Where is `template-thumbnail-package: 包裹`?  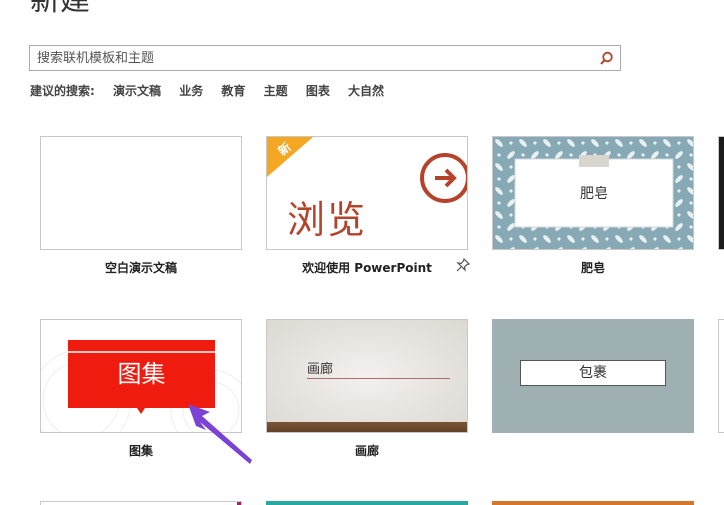 template-thumbnail-package: 包裹 is located at coordinates (593, 376).